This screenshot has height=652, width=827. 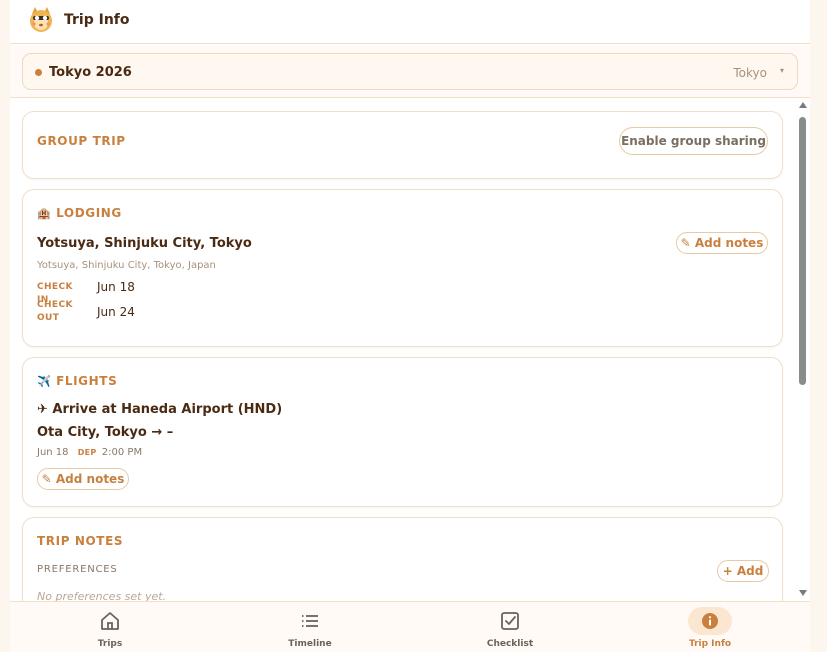 I want to click on lodging-address: Yotsuya, Shinjuku City, Tokyo, Japan, so click(x=126, y=265).